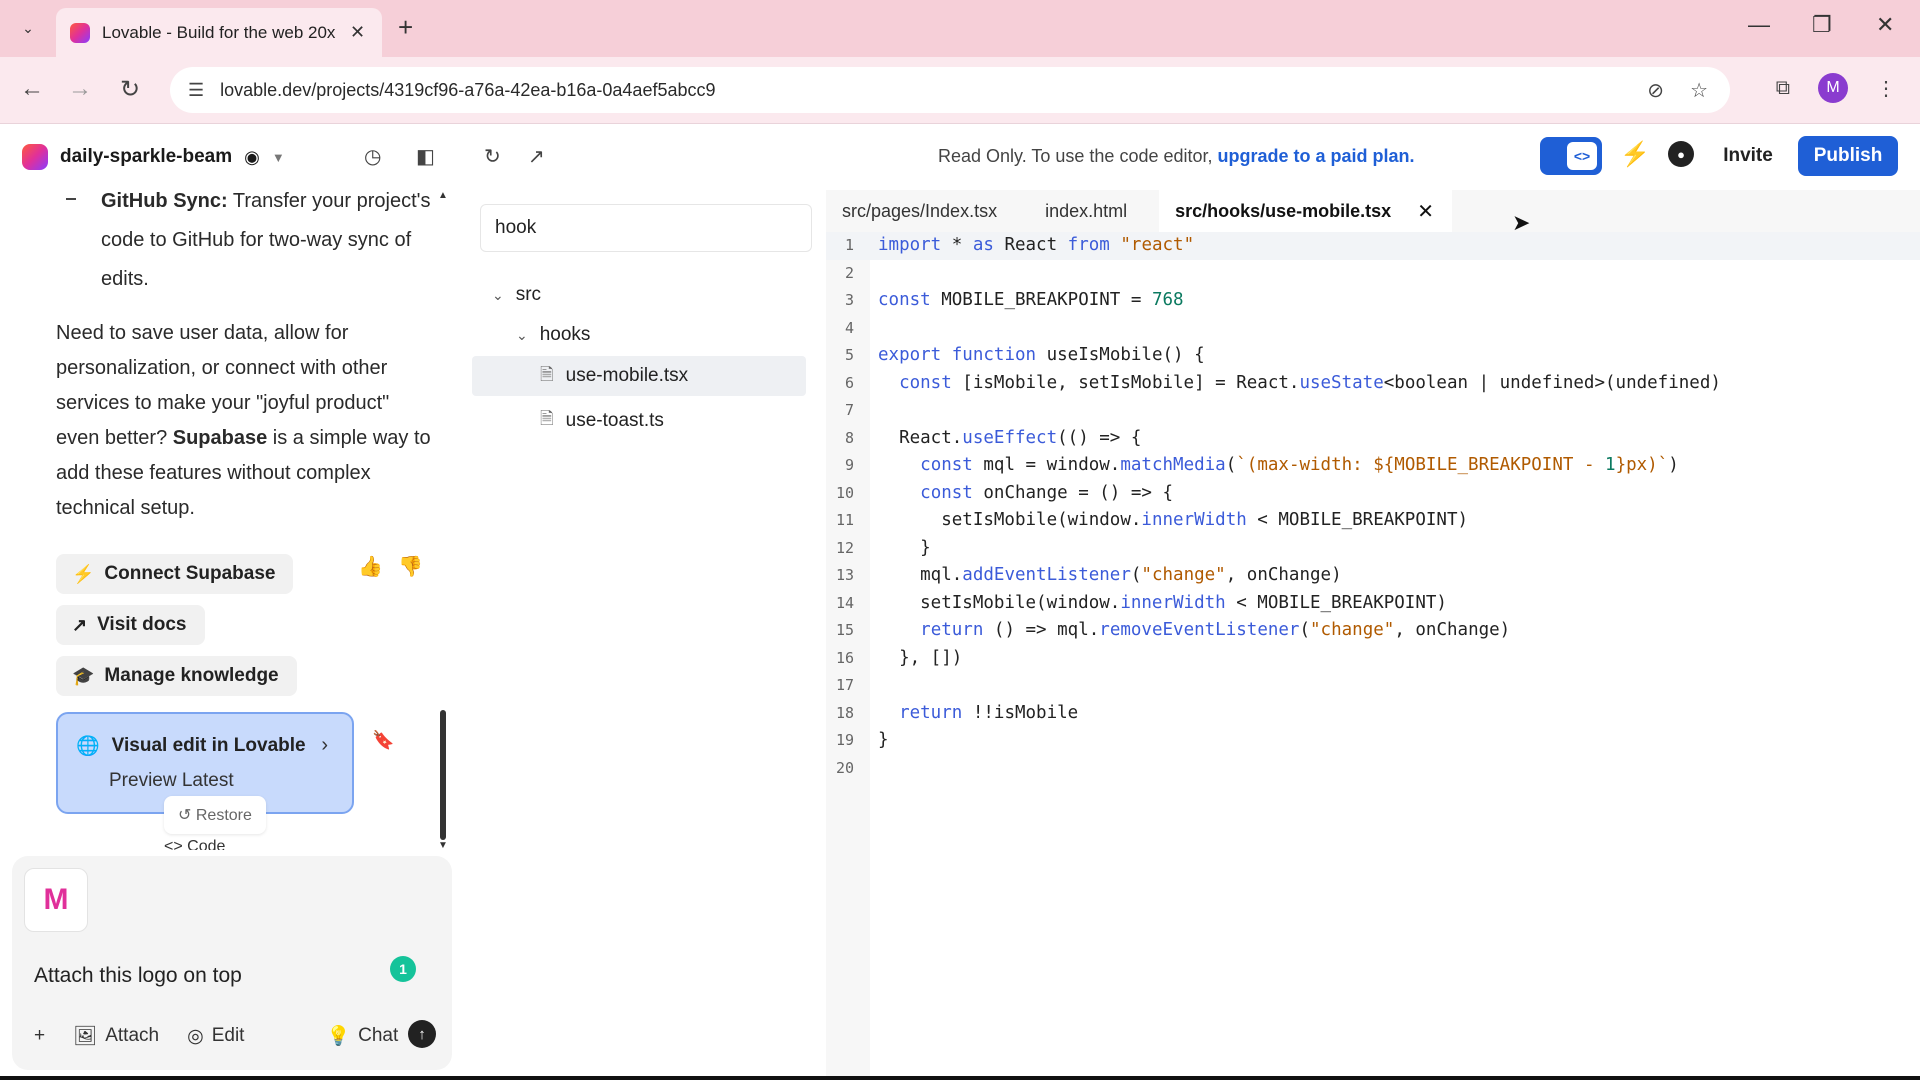 Image resolution: width=1920 pixels, height=1080 pixels. I want to click on bookmark-star-icon: ☆, so click(1699, 90).